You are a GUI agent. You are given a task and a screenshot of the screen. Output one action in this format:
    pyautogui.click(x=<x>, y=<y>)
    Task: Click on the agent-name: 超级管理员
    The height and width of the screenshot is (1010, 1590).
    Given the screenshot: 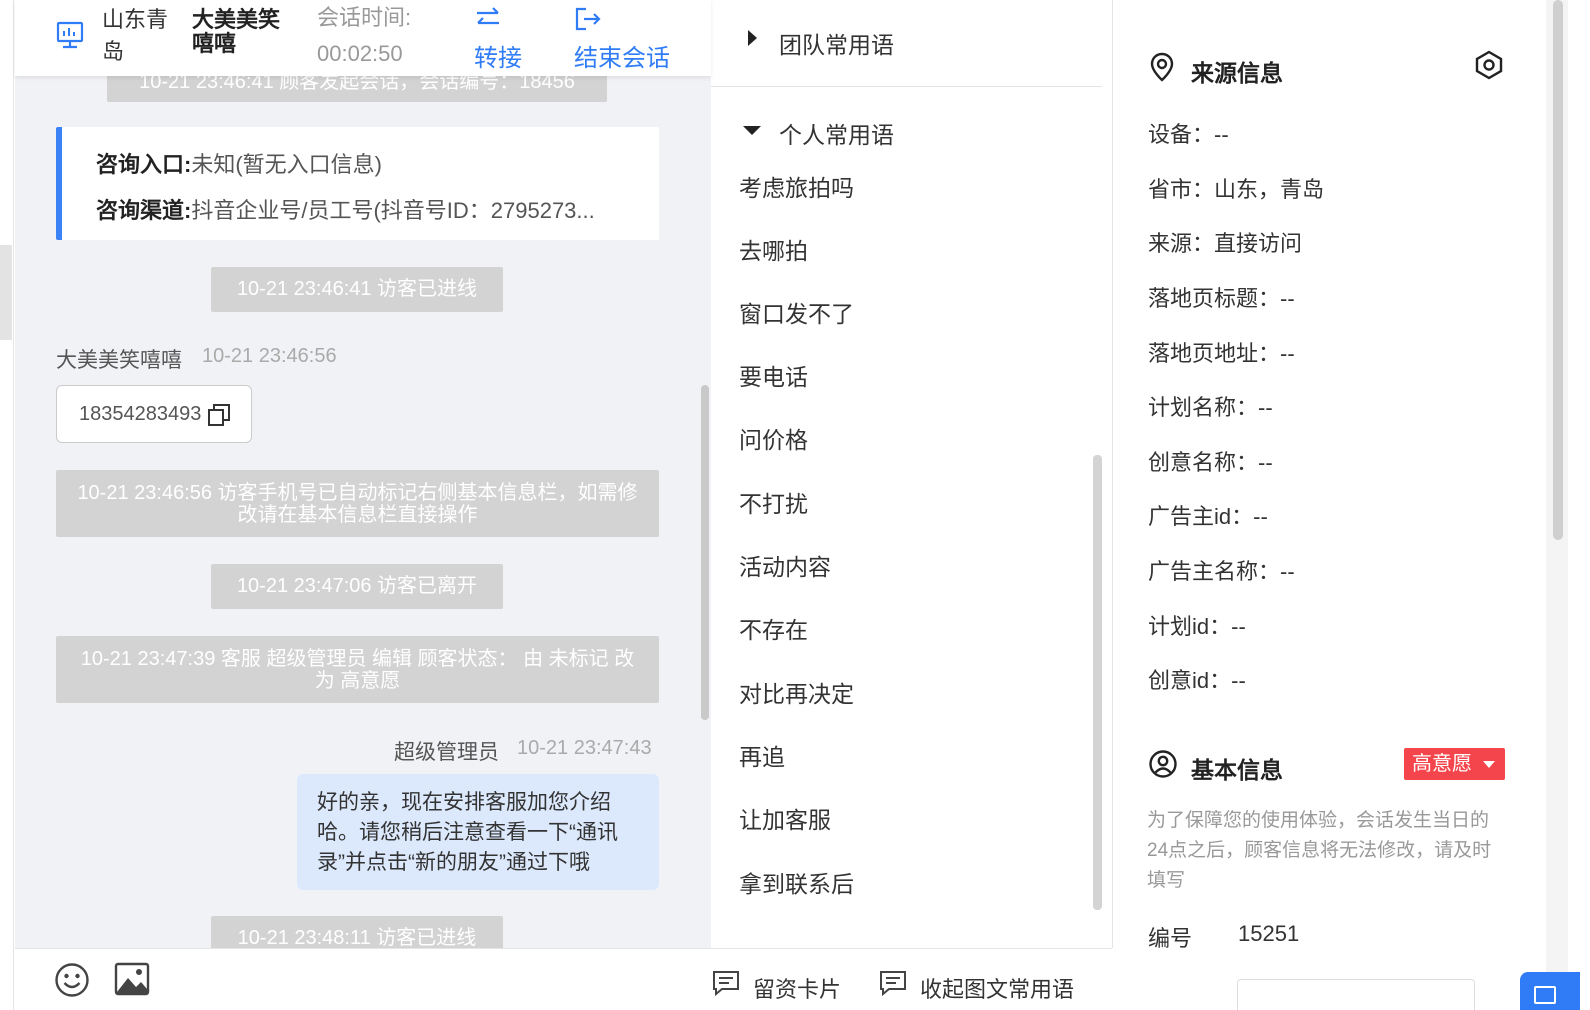 What is the action you would take?
    pyautogui.click(x=446, y=752)
    